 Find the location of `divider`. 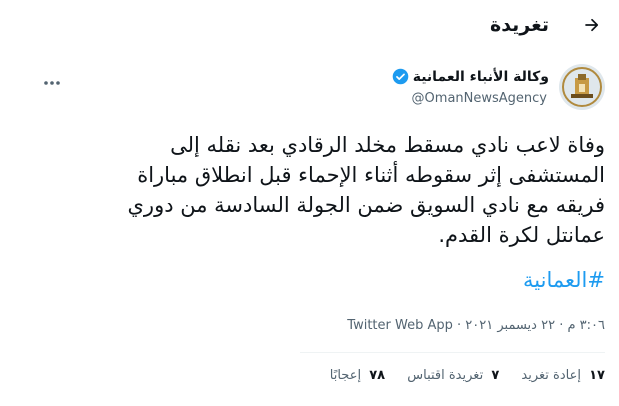

divider is located at coordinates (452, 352).